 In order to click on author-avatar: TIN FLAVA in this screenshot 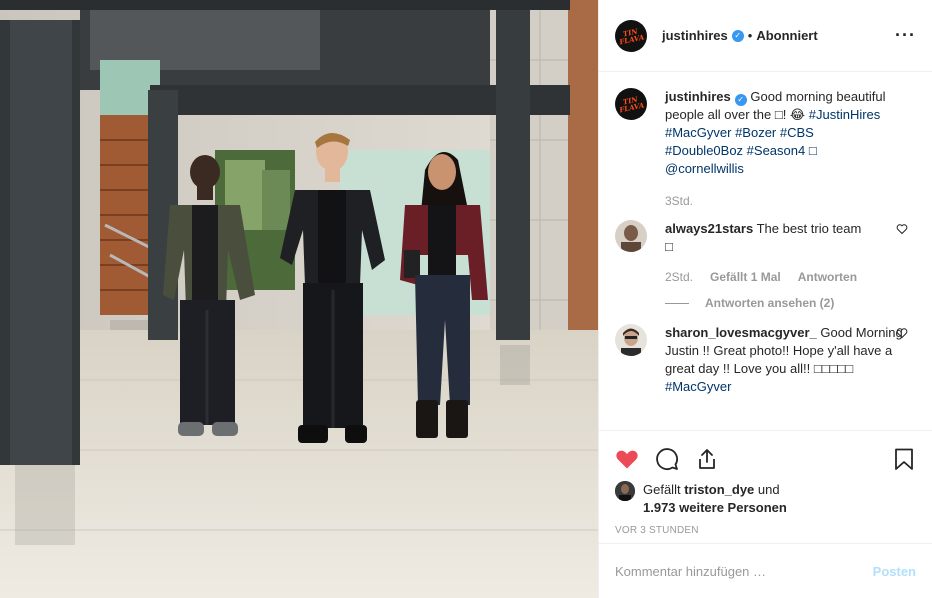, I will do `click(631, 35)`.